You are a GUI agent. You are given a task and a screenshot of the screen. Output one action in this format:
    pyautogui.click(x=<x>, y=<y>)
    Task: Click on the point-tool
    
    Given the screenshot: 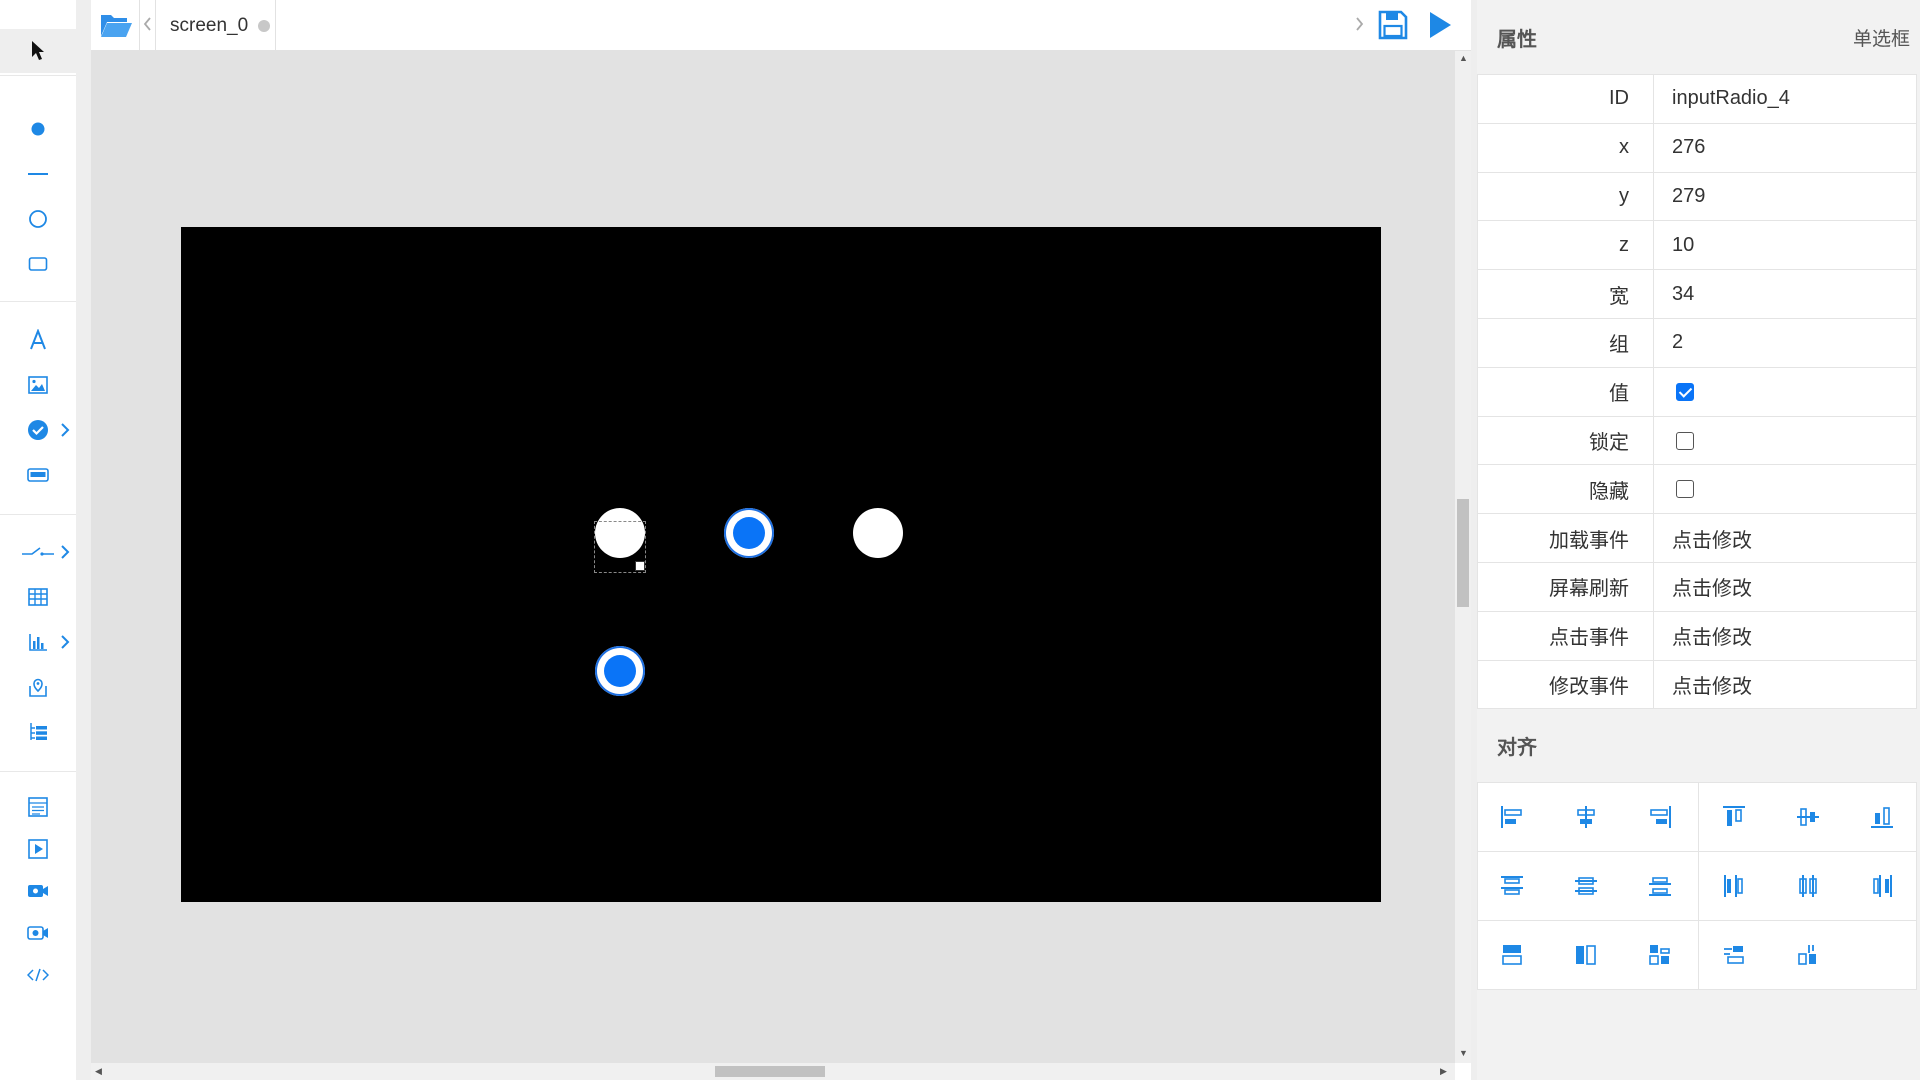 What is the action you would take?
    pyautogui.click(x=38, y=129)
    